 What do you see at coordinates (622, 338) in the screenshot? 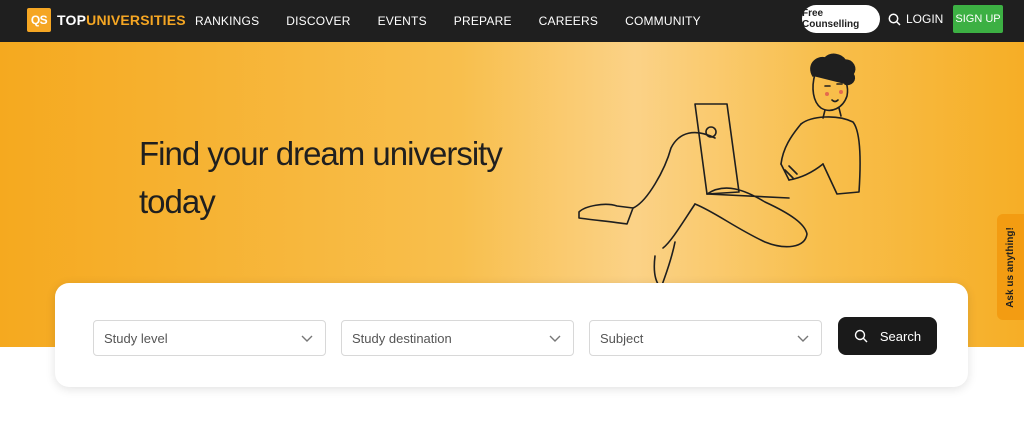
I see `subject-placeholder: Subject` at bounding box center [622, 338].